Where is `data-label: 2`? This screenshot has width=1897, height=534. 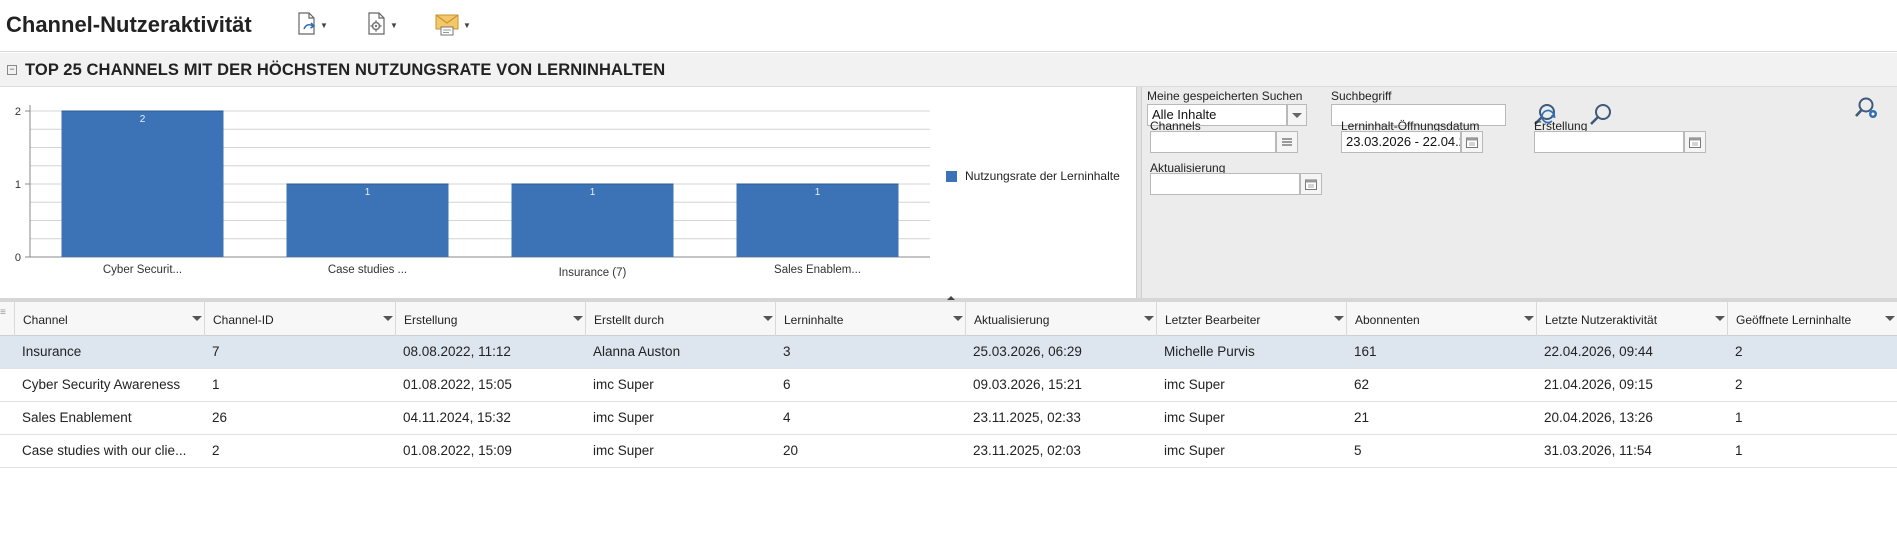
data-label: 2 is located at coordinates (143, 119).